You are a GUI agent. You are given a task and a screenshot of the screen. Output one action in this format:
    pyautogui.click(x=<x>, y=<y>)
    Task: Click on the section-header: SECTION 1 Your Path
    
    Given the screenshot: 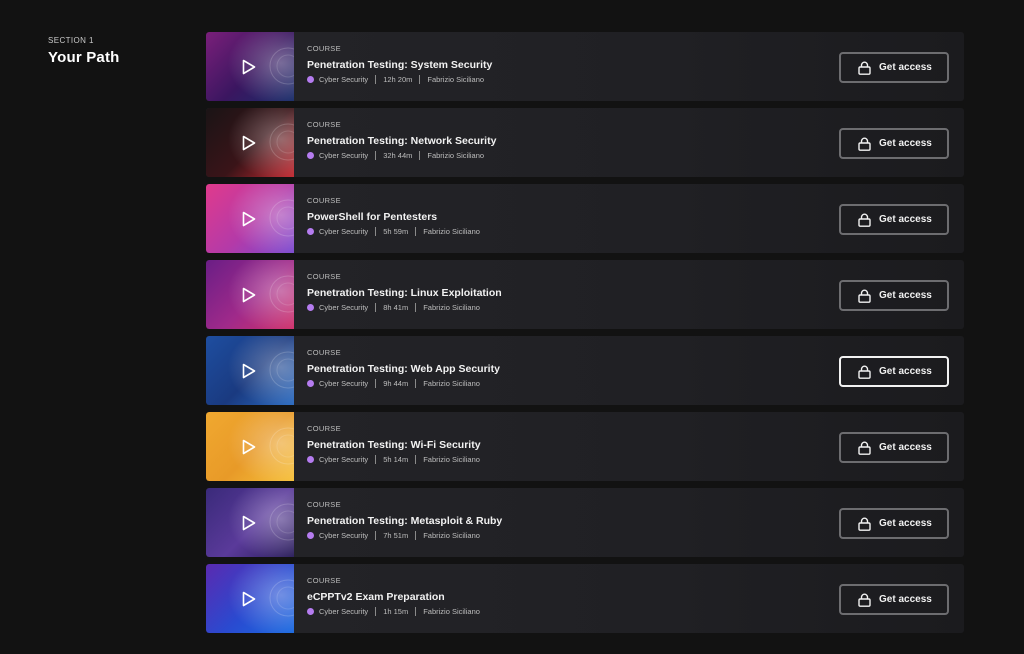 What is the action you would take?
    pyautogui.click(x=84, y=51)
    